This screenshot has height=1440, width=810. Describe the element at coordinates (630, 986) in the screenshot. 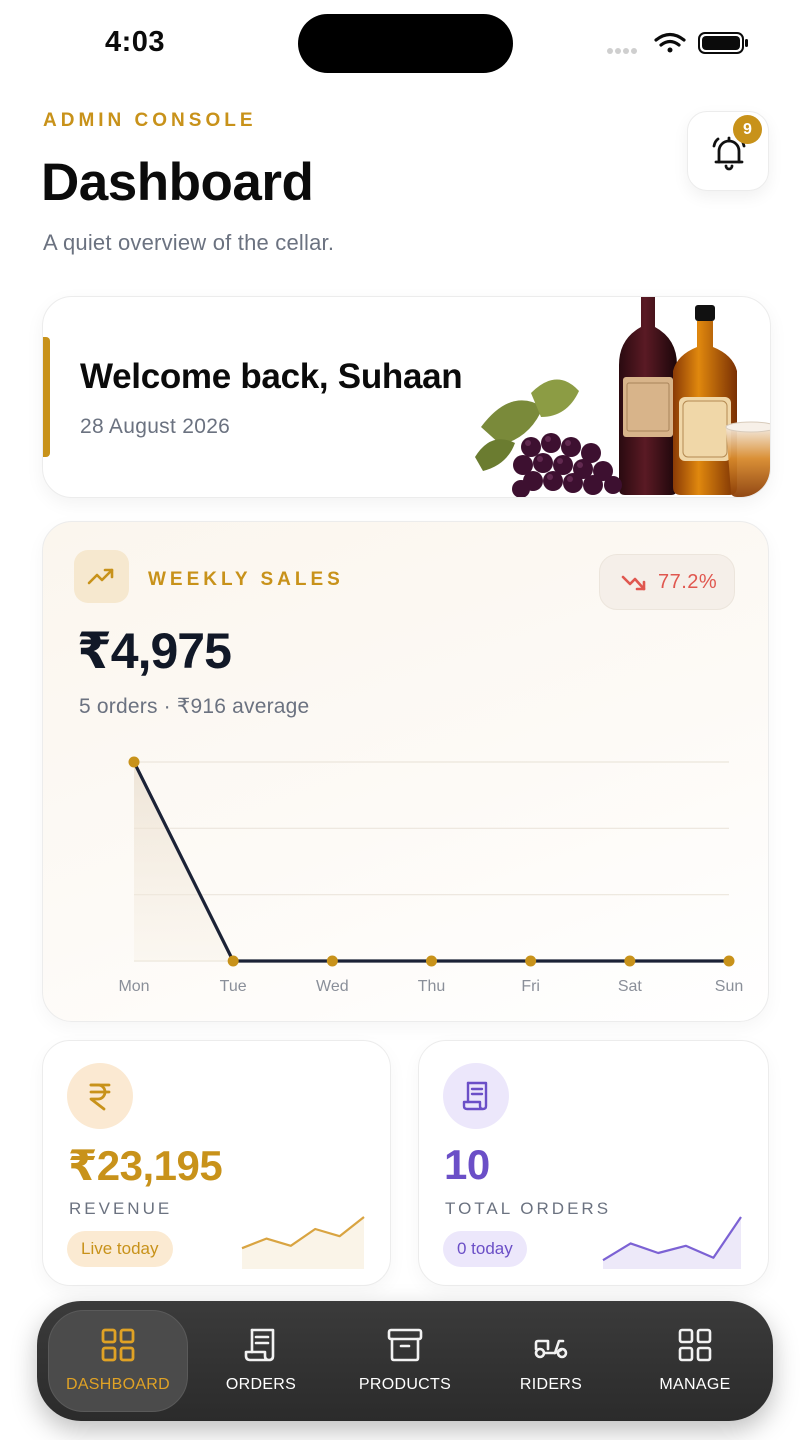

I see `chart-x-tick-label: Sat` at that location.